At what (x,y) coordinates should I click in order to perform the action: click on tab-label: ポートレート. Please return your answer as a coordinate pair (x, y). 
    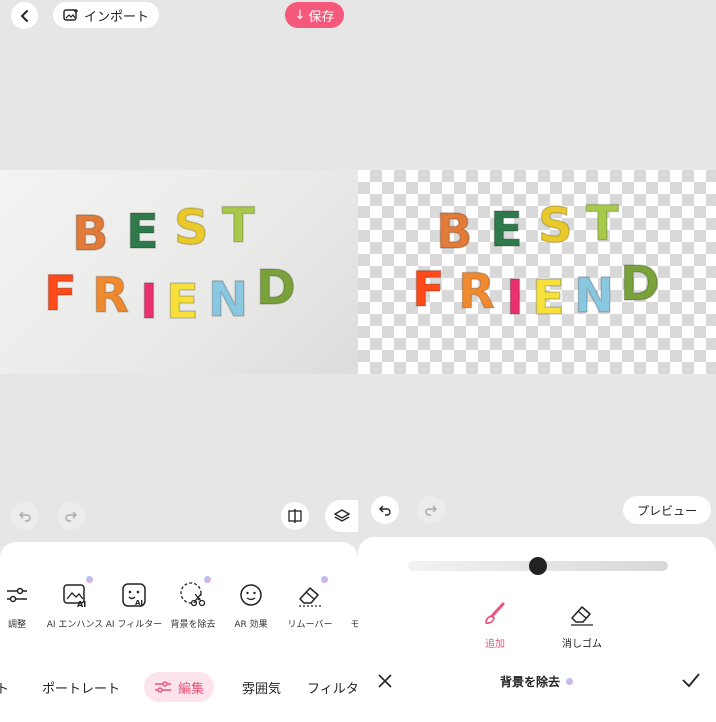
    Looking at the image, I should click on (81, 689).